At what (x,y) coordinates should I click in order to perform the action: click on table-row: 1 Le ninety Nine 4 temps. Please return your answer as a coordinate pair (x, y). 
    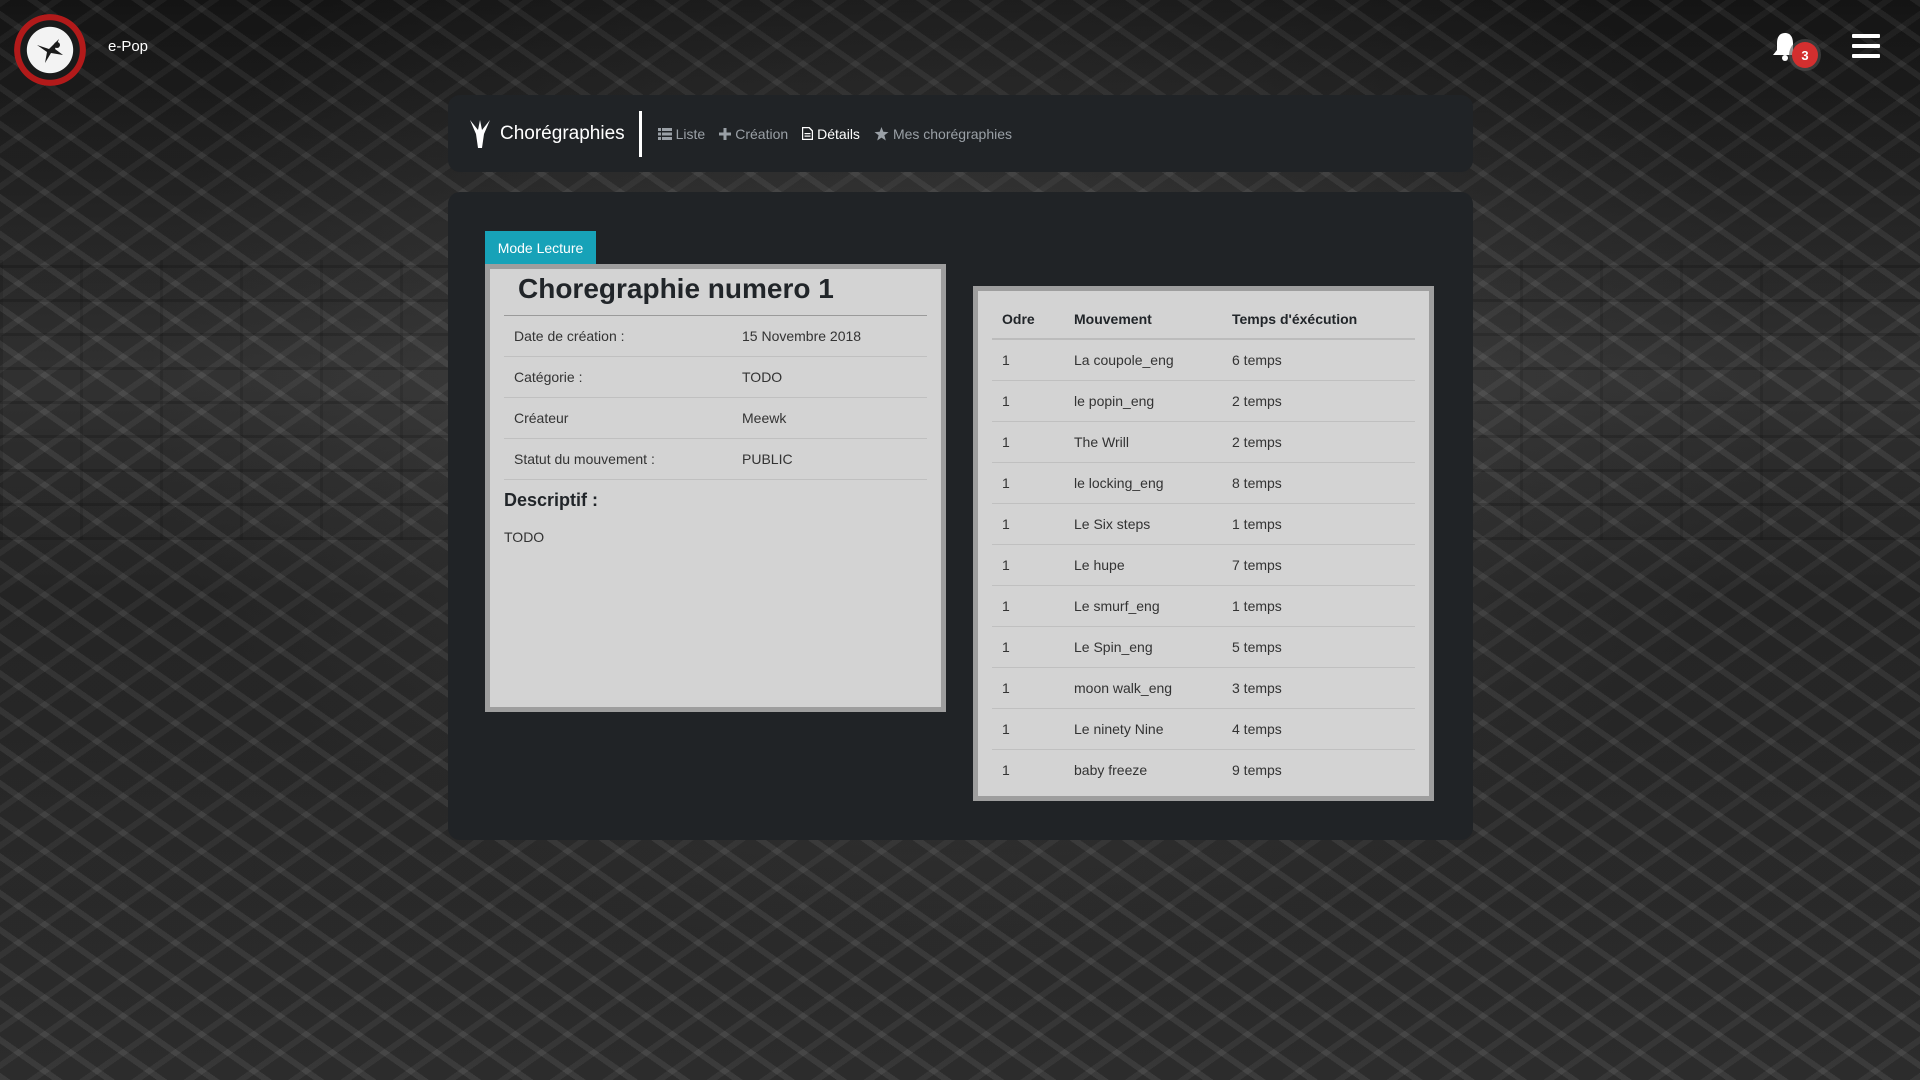
    Looking at the image, I should click on (1203, 729).